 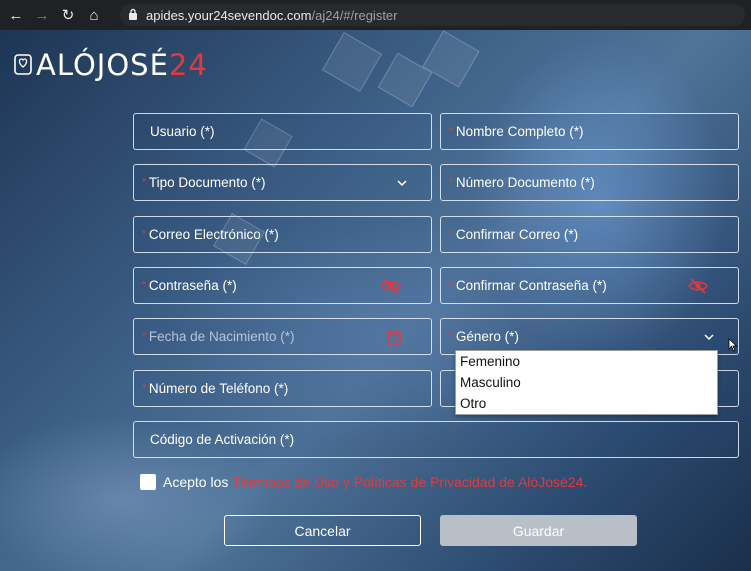 I want to click on brand-logo: ALÓJOSÉ 24, so click(x=111, y=65).